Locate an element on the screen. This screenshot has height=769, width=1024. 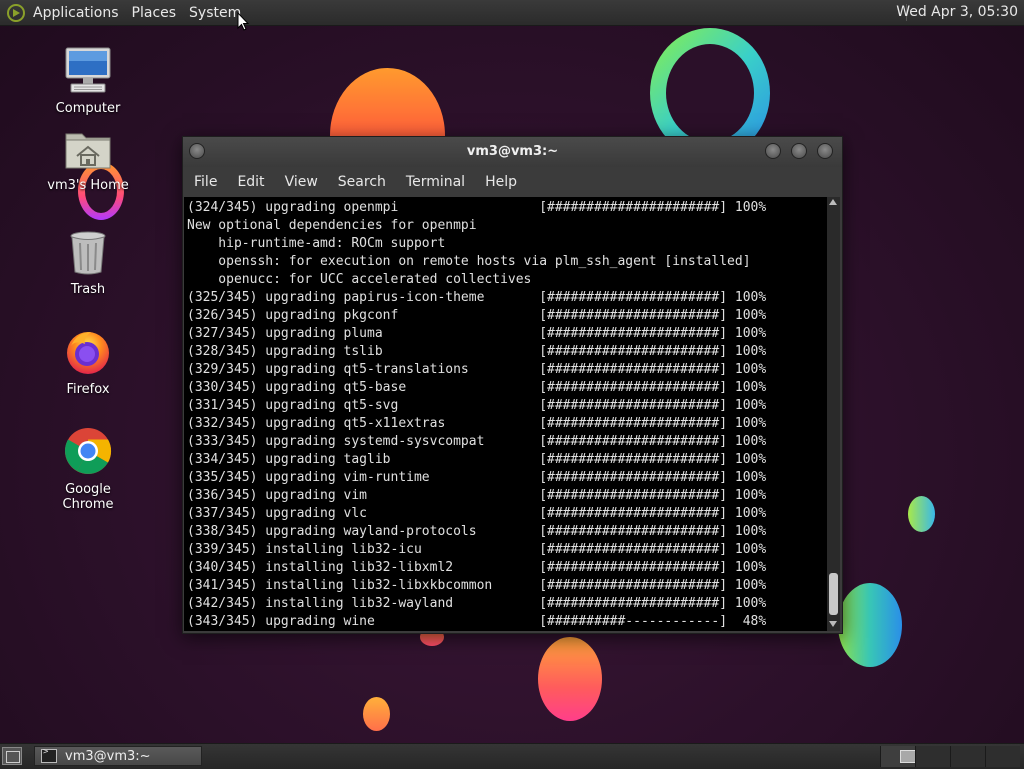
mate-logo-icon is located at coordinates (16, 12).